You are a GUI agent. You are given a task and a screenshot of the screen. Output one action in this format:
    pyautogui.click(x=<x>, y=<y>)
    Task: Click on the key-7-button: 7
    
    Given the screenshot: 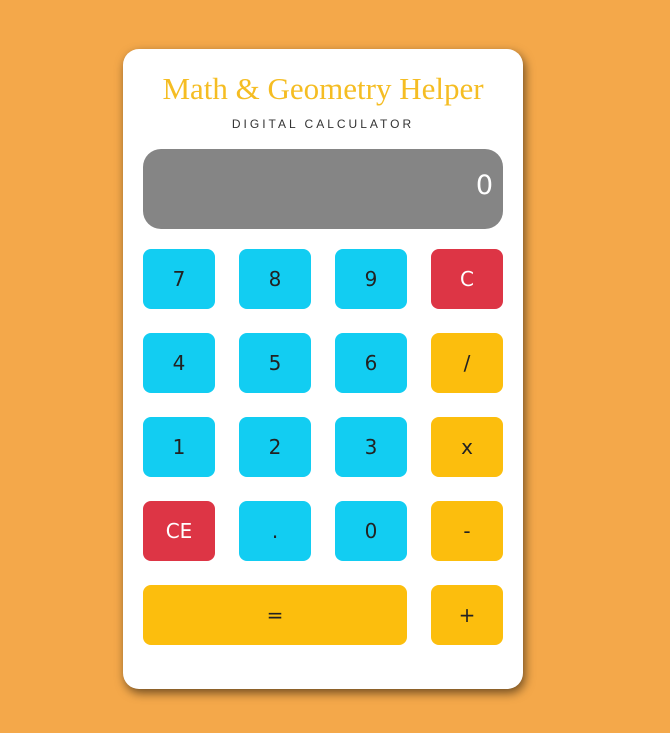 What is the action you would take?
    pyautogui.click(x=179, y=279)
    